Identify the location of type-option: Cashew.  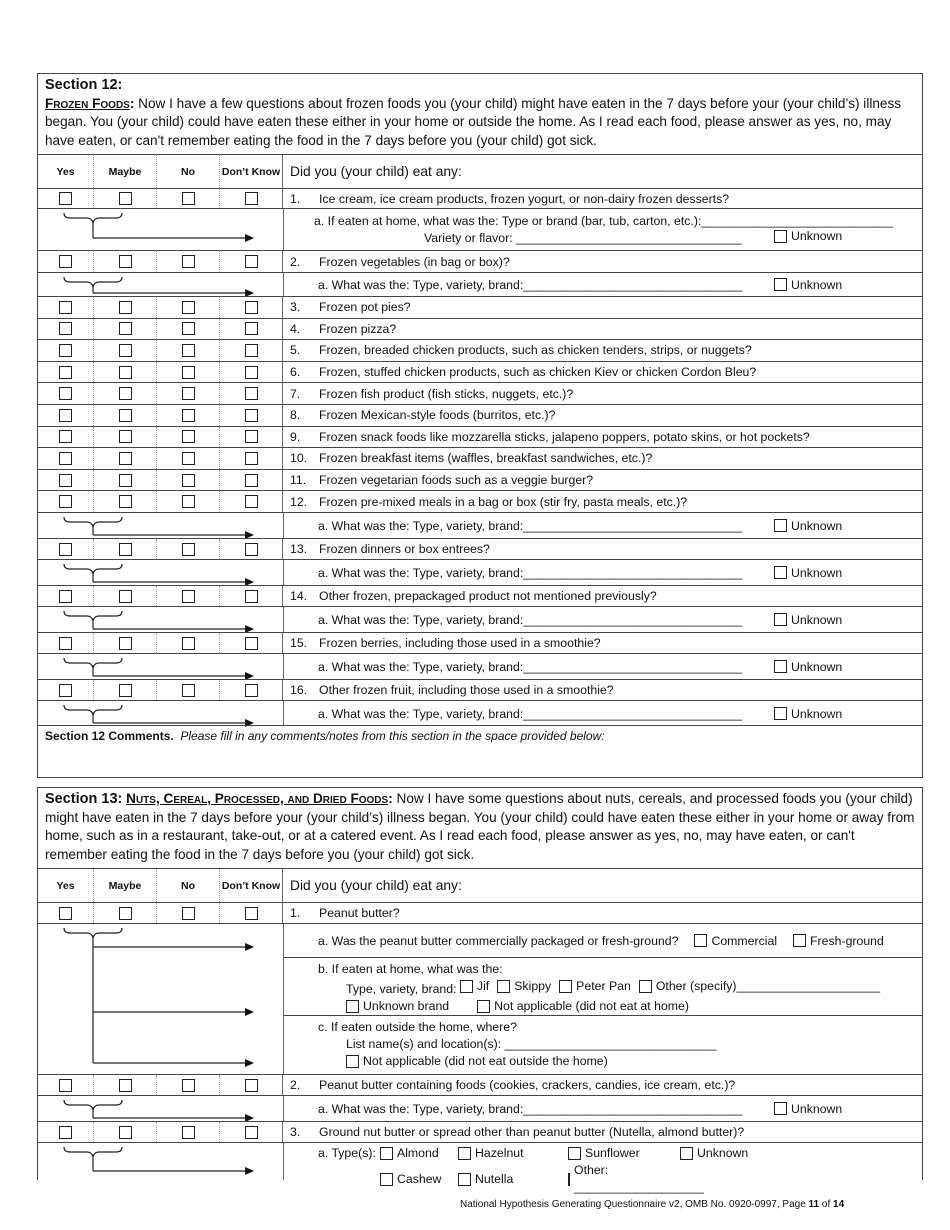
(419, 1179).